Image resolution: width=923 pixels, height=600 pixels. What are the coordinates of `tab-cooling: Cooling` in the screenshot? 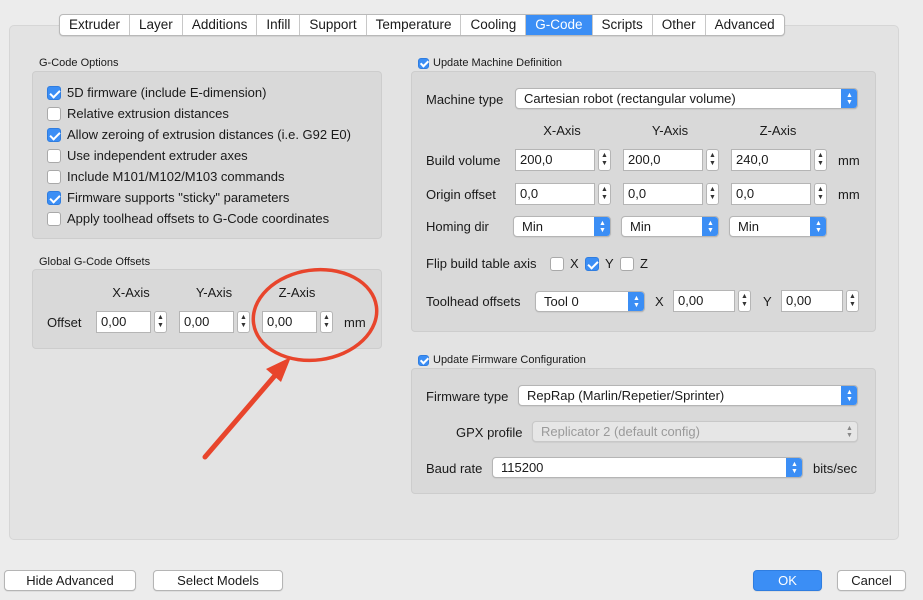 It's located at (494, 25).